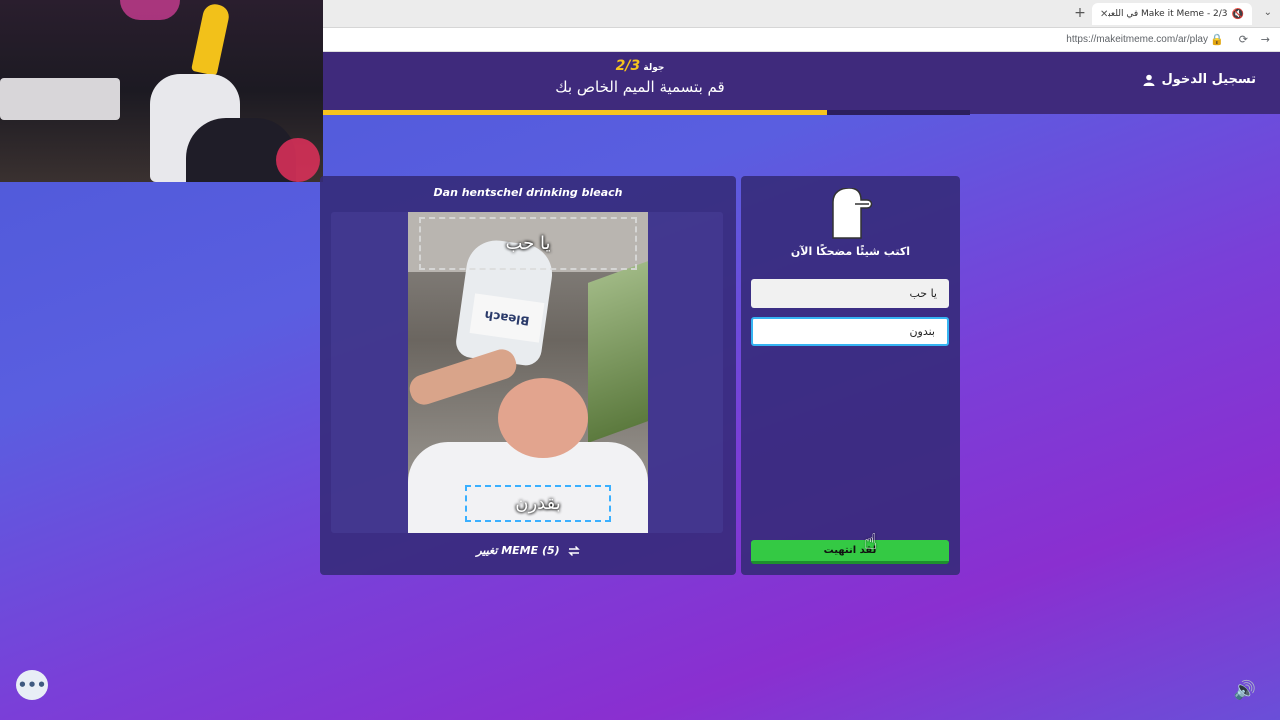 The width and height of the screenshot is (1280, 720). Describe the element at coordinates (1243, 39) in the screenshot. I see `reload-icon: ⟳` at that location.